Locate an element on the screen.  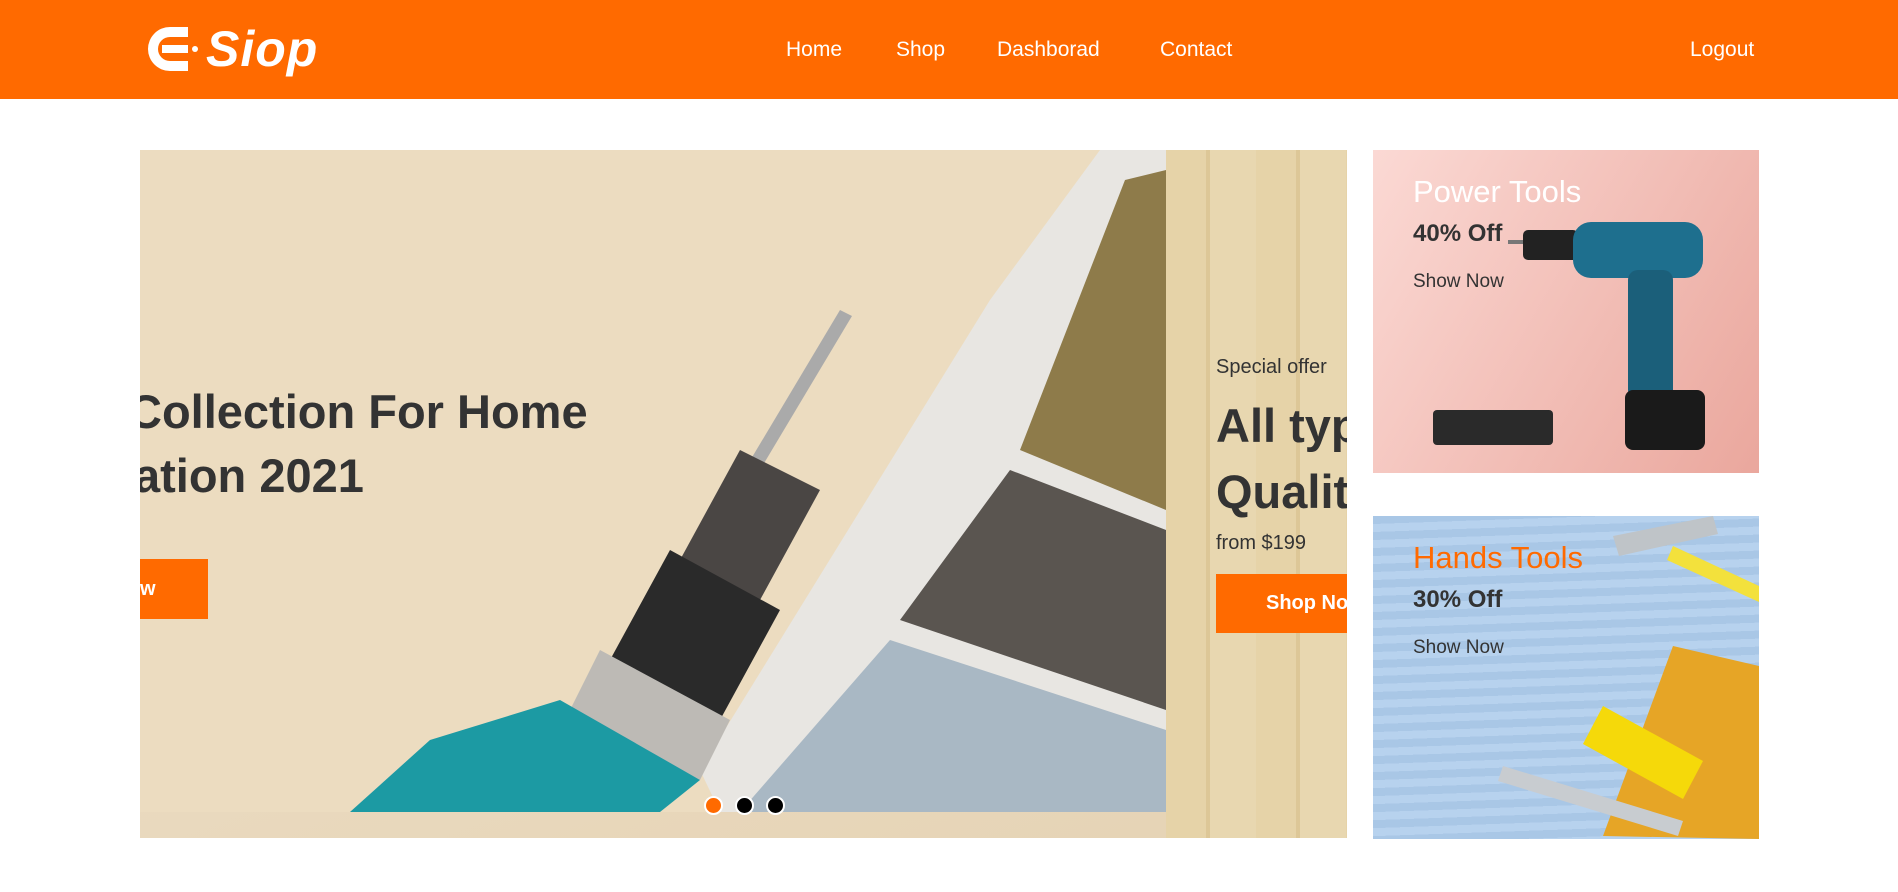
logo: Siop is located at coordinates (240, 49).